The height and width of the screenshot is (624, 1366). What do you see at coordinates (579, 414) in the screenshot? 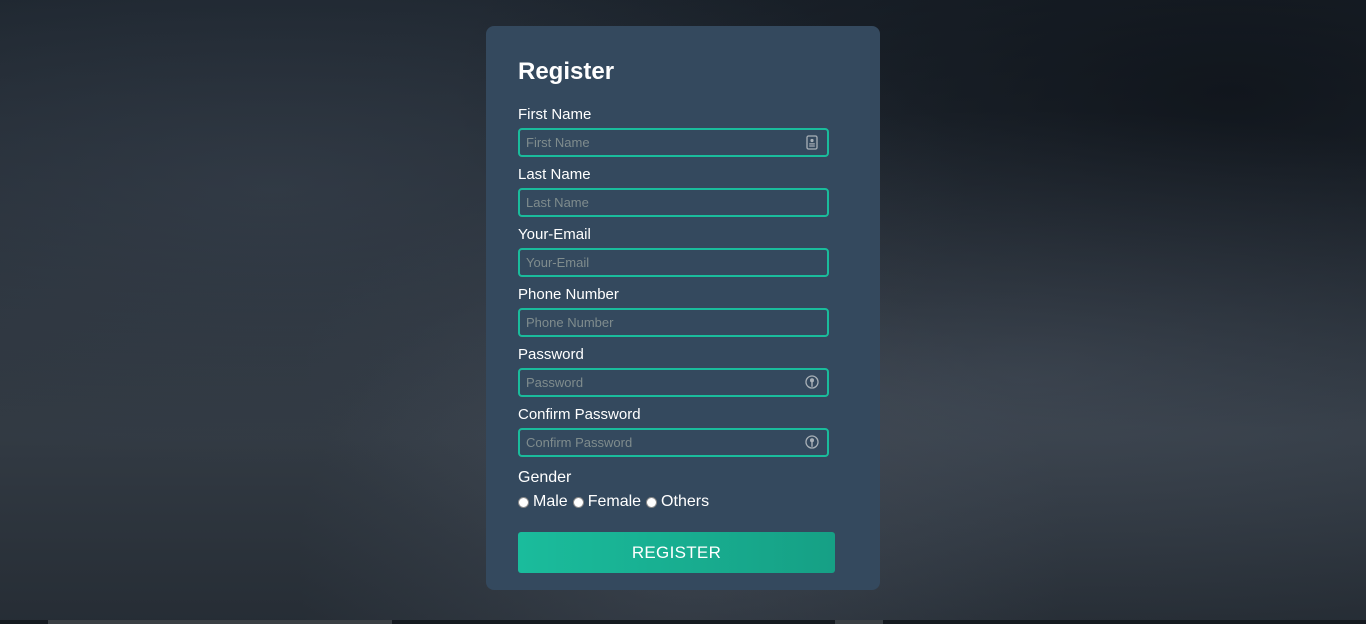
I see `confirm-password-label: Confirm Password` at bounding box center [579, 414].